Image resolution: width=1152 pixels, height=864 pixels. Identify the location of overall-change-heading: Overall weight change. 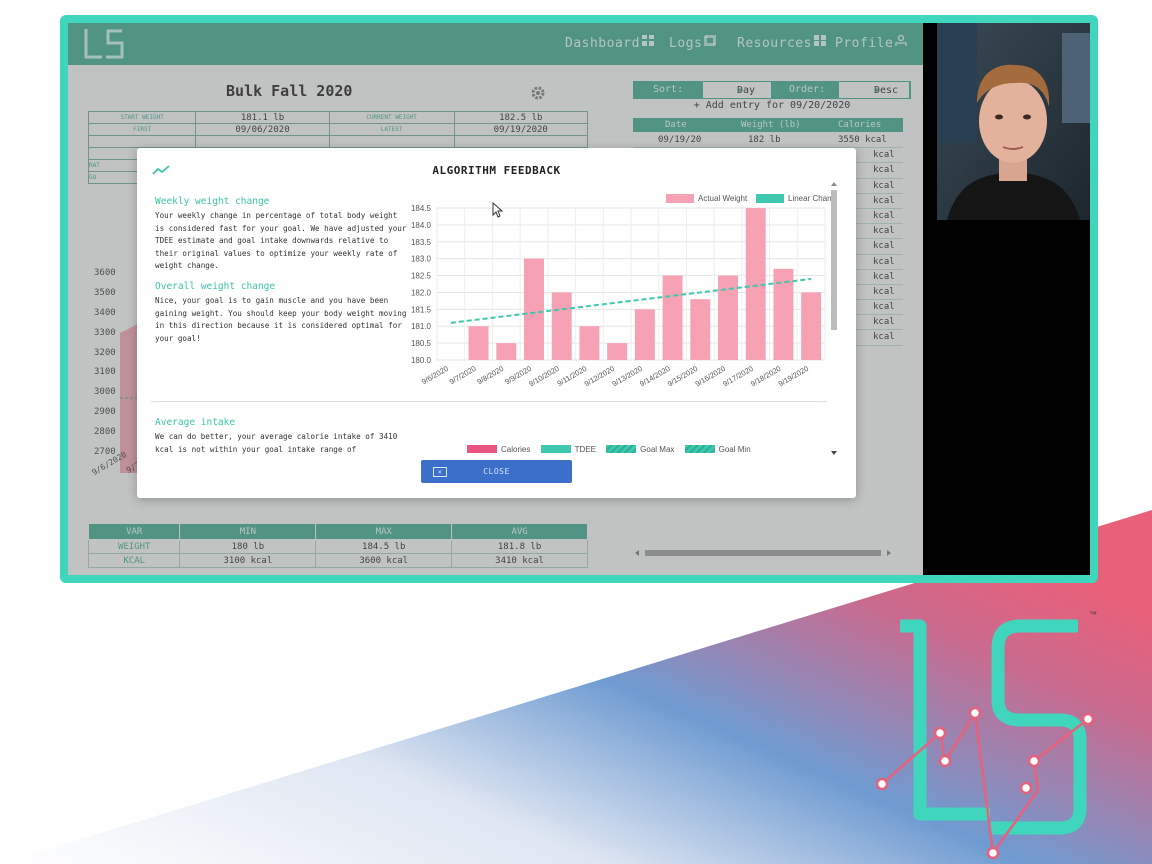
(215, 286).